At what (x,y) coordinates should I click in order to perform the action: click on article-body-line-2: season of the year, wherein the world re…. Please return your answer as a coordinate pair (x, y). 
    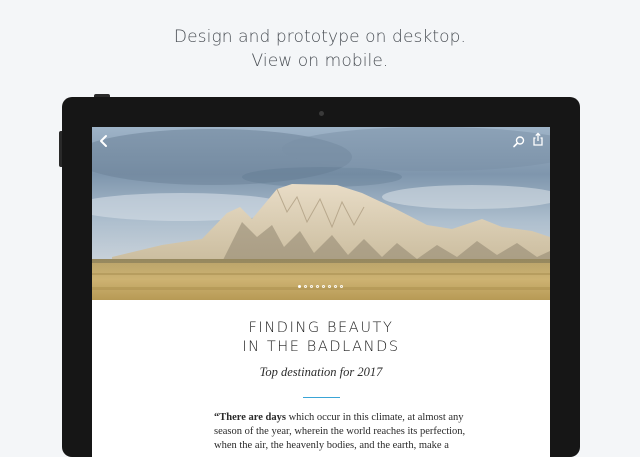
    Looking at the image, I should click on (340, 431).